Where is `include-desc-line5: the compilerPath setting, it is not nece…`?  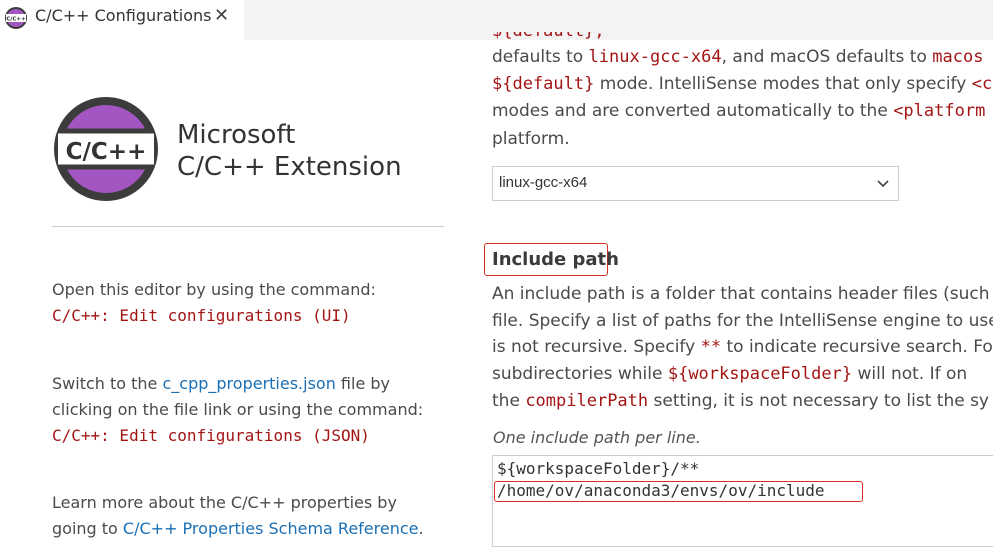
include-desc-line5: the compilerPath setting, it is not nece… is located at coordinates (740, 401).